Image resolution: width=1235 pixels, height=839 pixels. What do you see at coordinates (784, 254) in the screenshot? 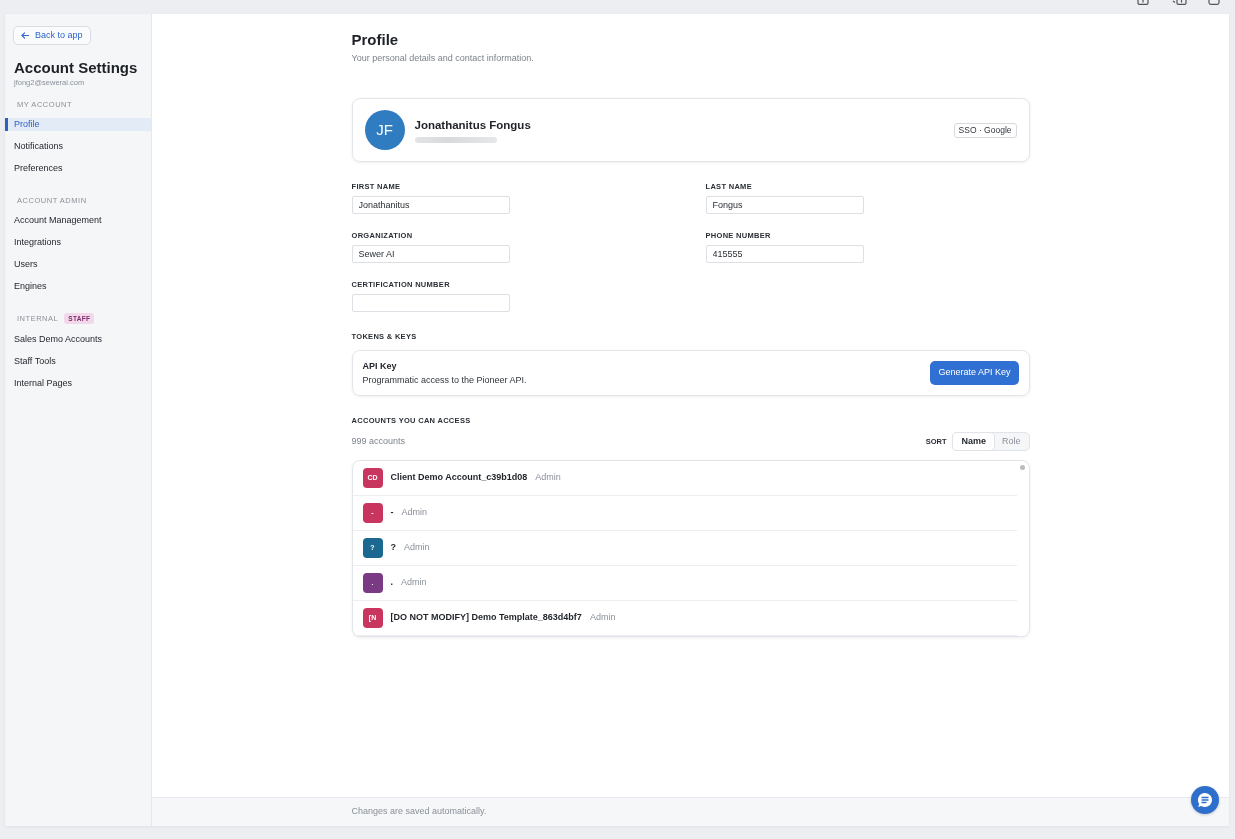
I see `text-field: 415555` at bounding box center [784, 254].